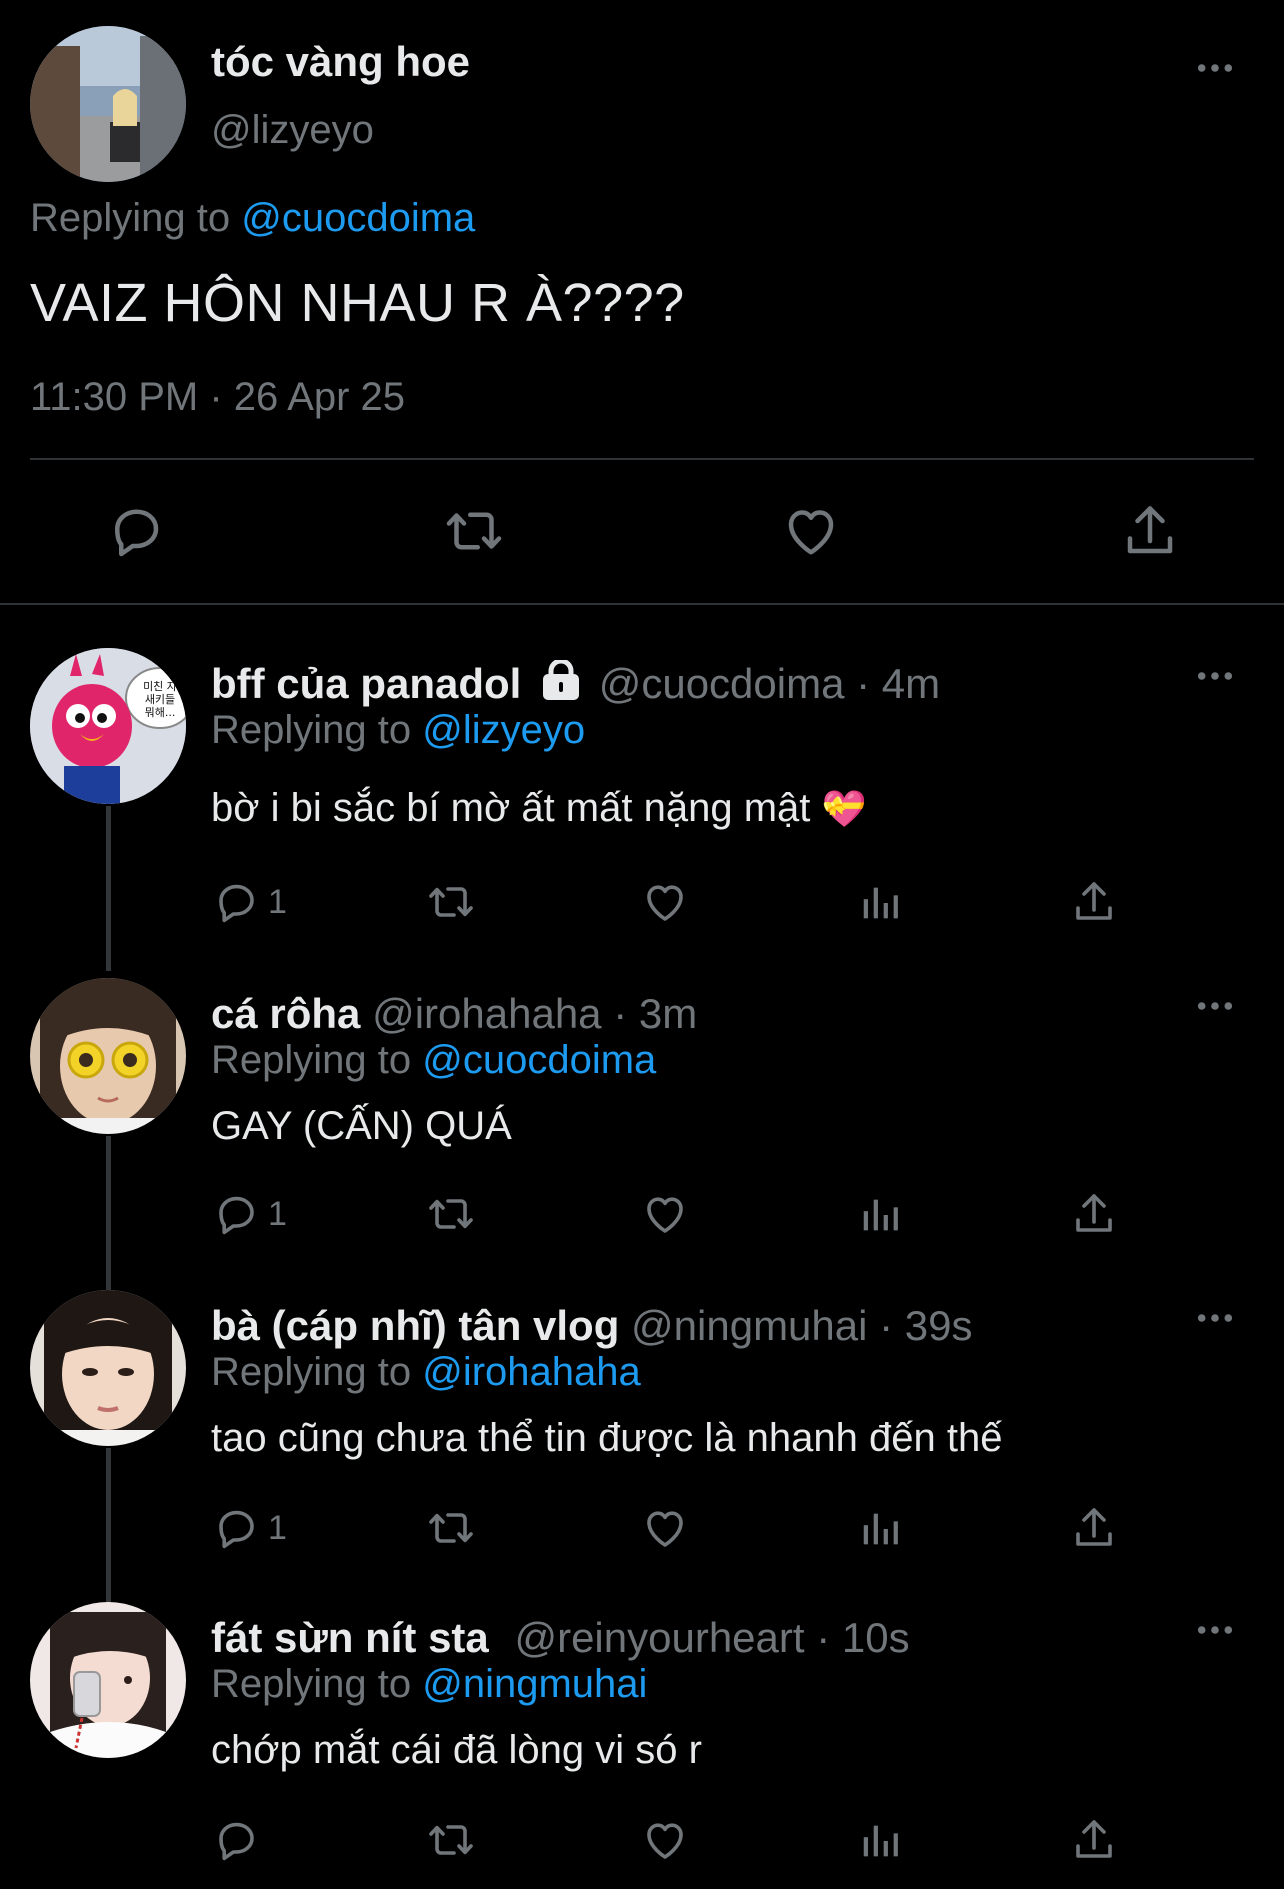 This screenshot has width=1284, height=1889. I want to click on svg-text: 새키들, so click(160, 699).